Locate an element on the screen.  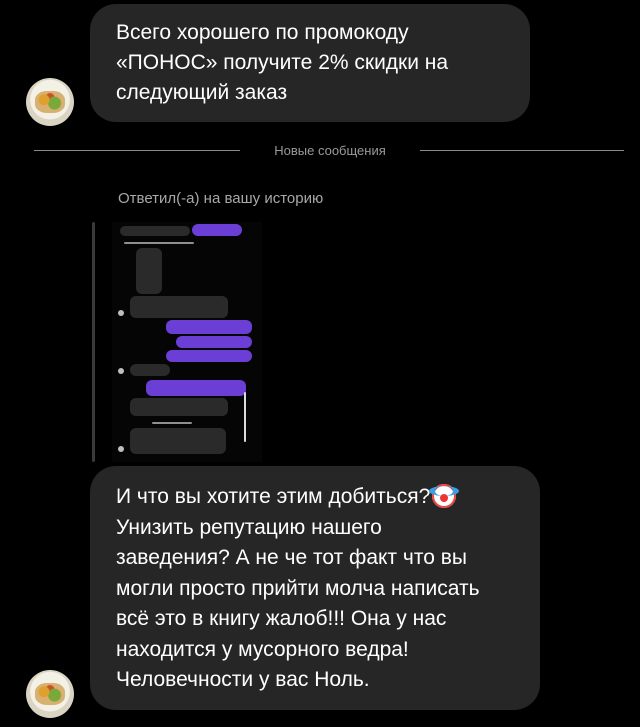
message-line-1: И что вы хотите этим добиться? is located at coordinates (315, 497).